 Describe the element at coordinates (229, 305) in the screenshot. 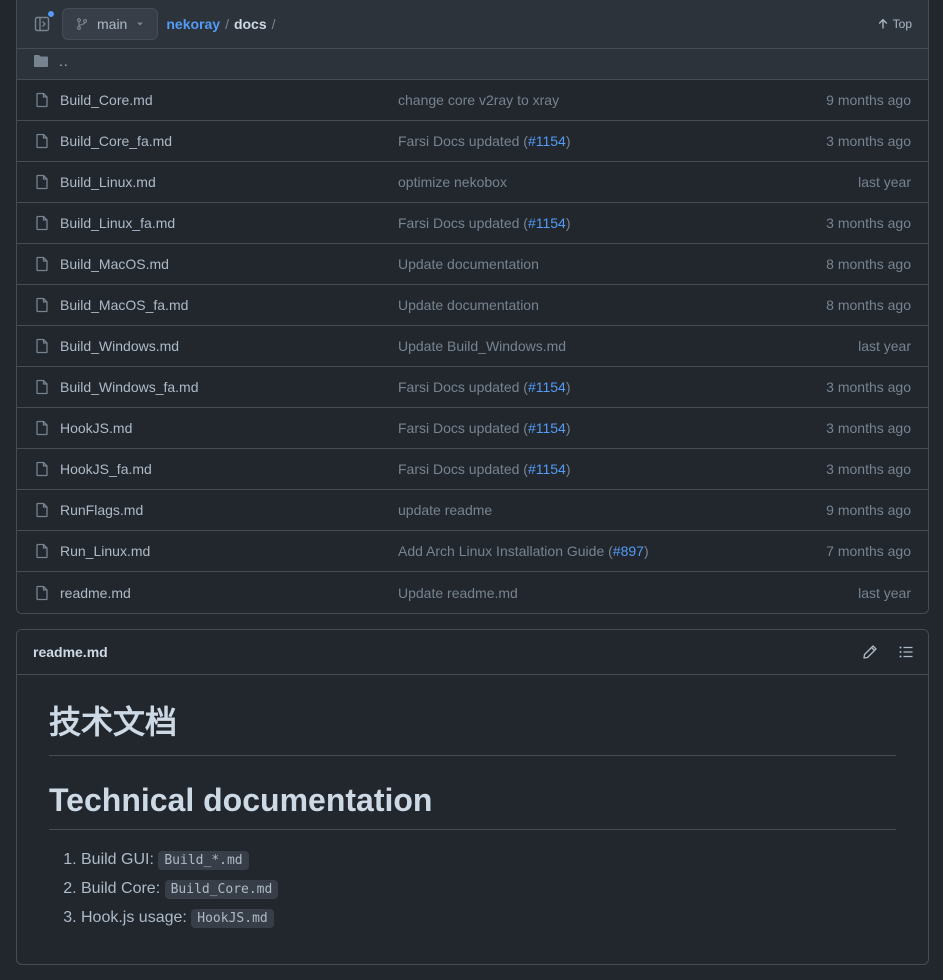

I see `file-name-link: Build_MacOS_fa.md` at that location.